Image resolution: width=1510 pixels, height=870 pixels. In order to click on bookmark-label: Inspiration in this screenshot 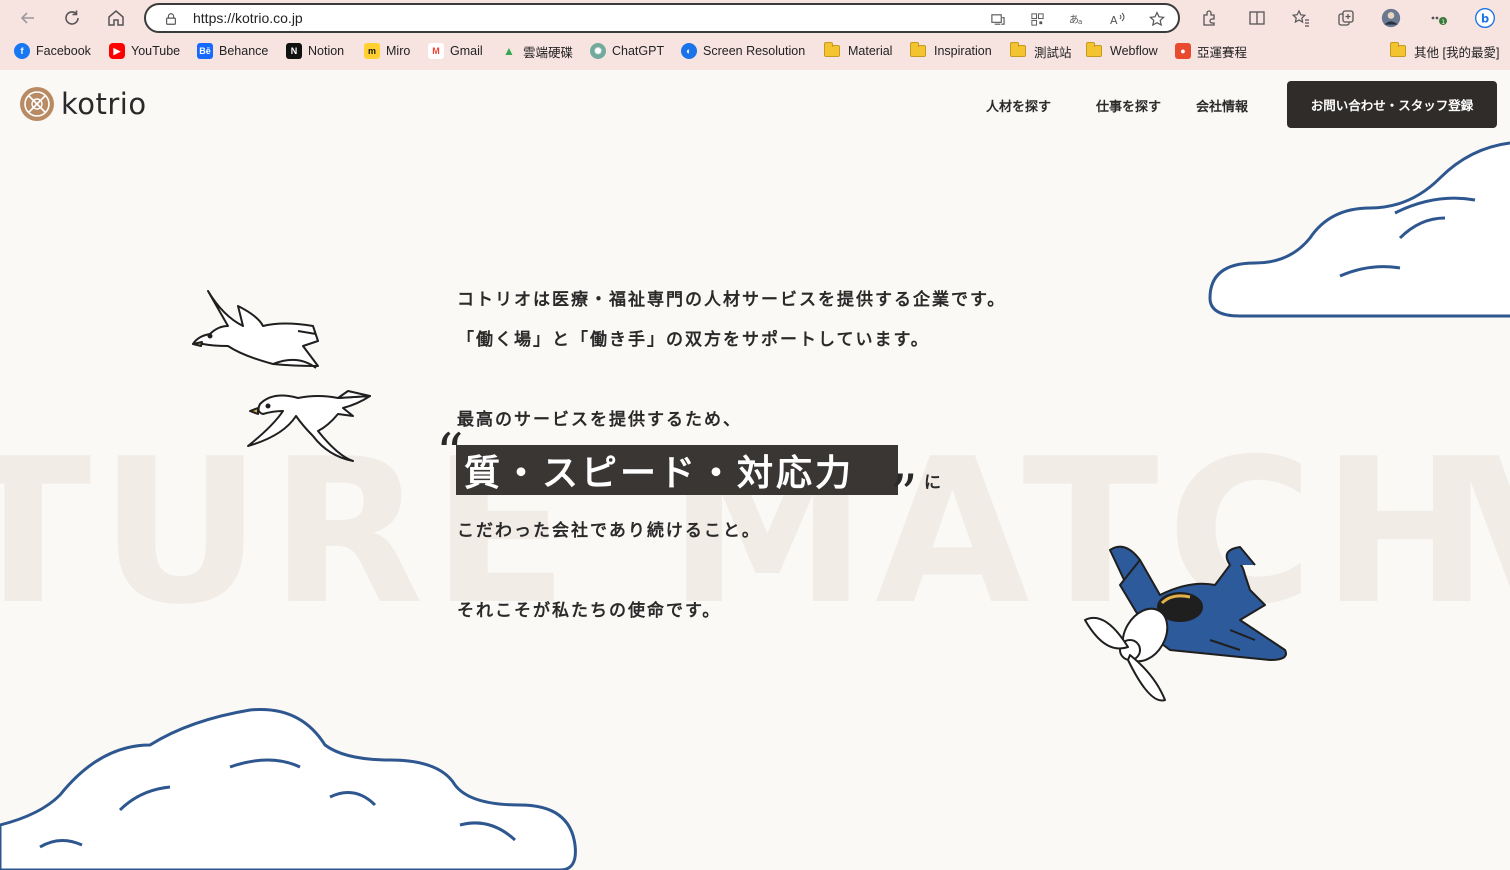, I will do `click(963, 51)`.